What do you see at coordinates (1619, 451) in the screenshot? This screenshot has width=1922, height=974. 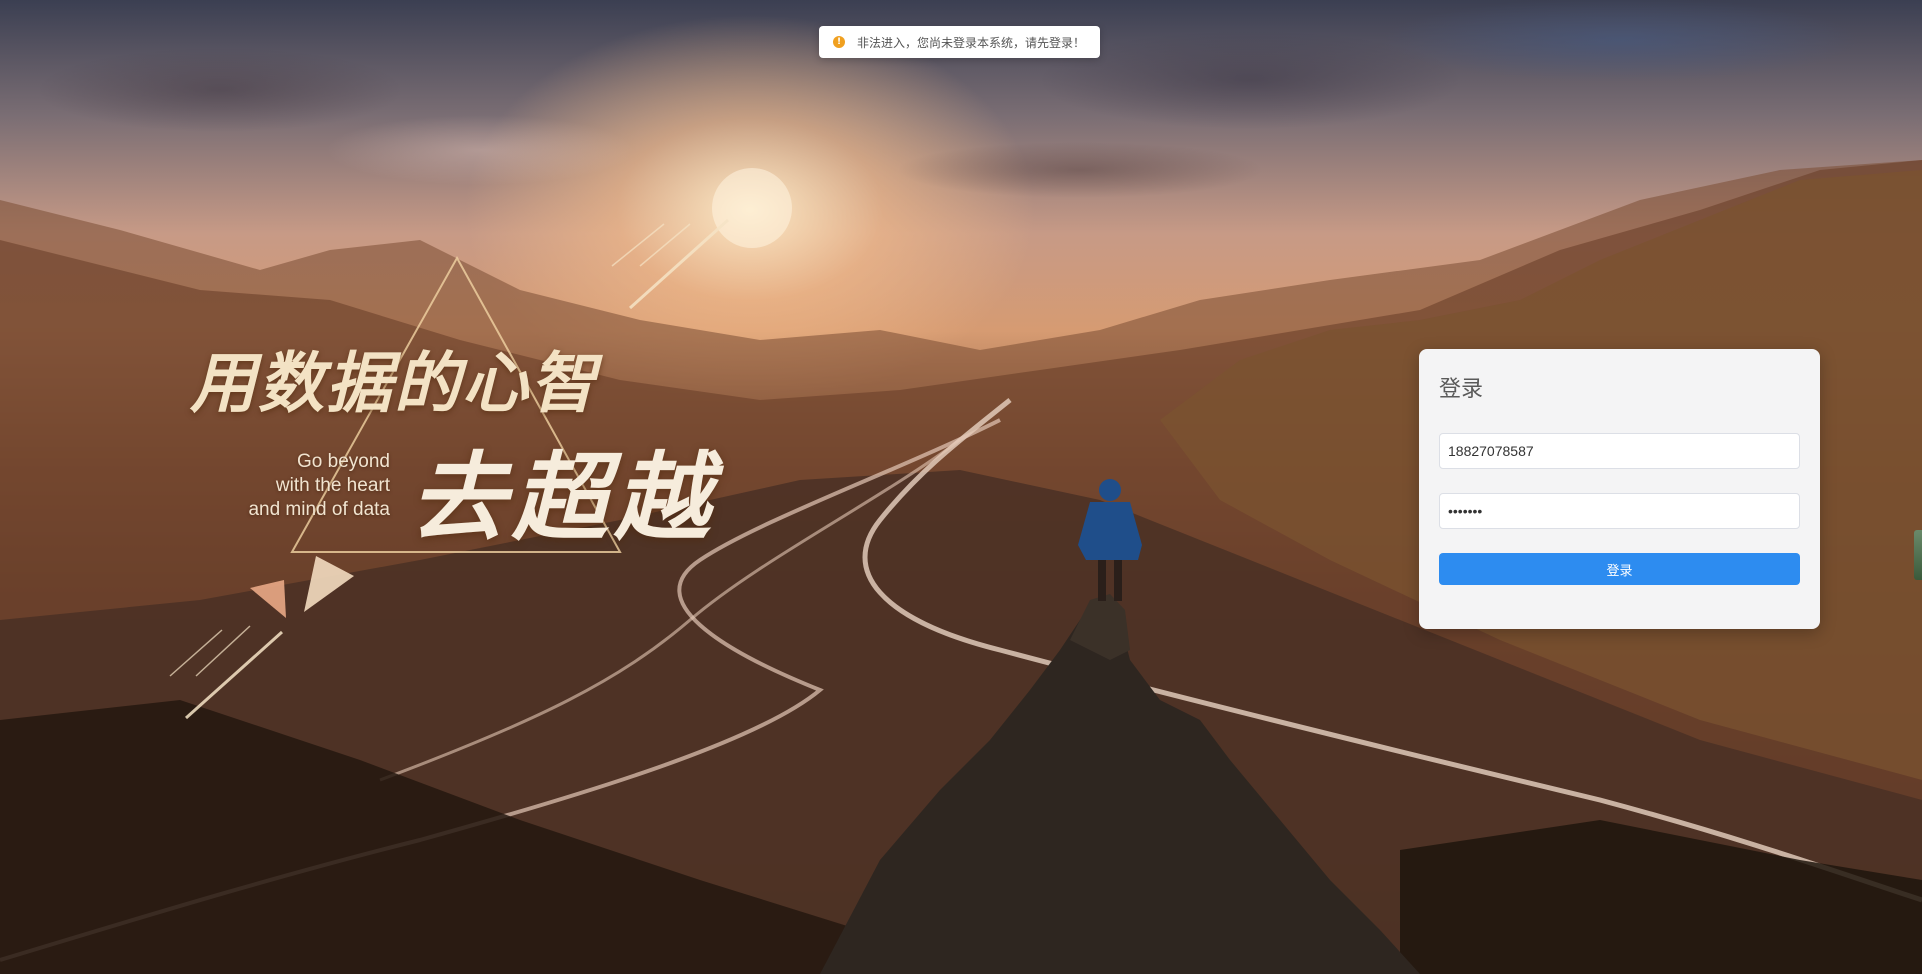 I see `username-input` at bounding box center [1619, 451].